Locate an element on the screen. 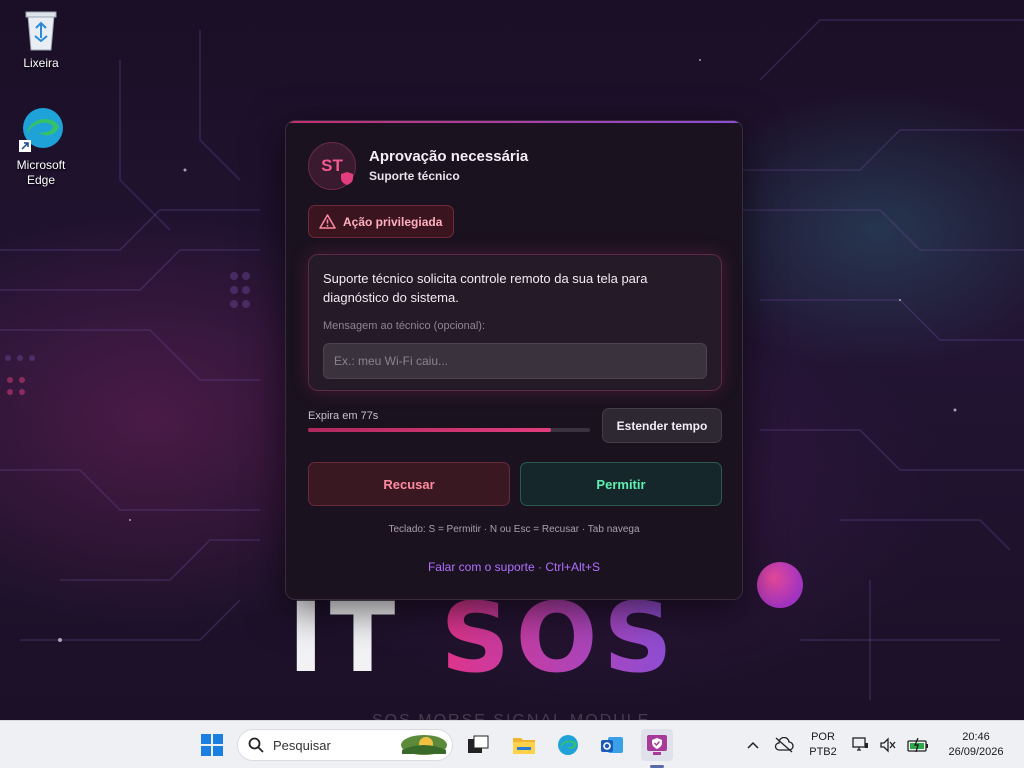 This screenshot has height=768, width=1024. start-icon is located at coordinates (212, 745).